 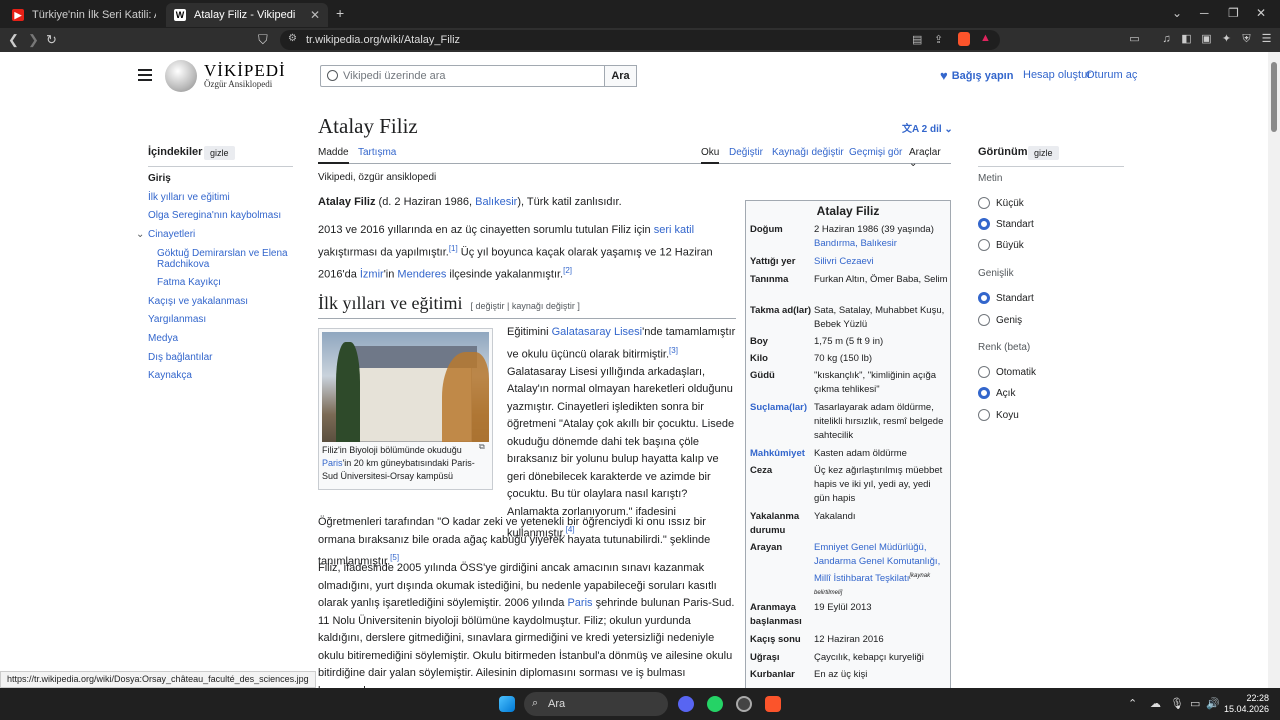 What do you see at coordinates (1204, 13) in the screenshot?
I see `minimize-icon: ─` at bounding box center [1204, 13].